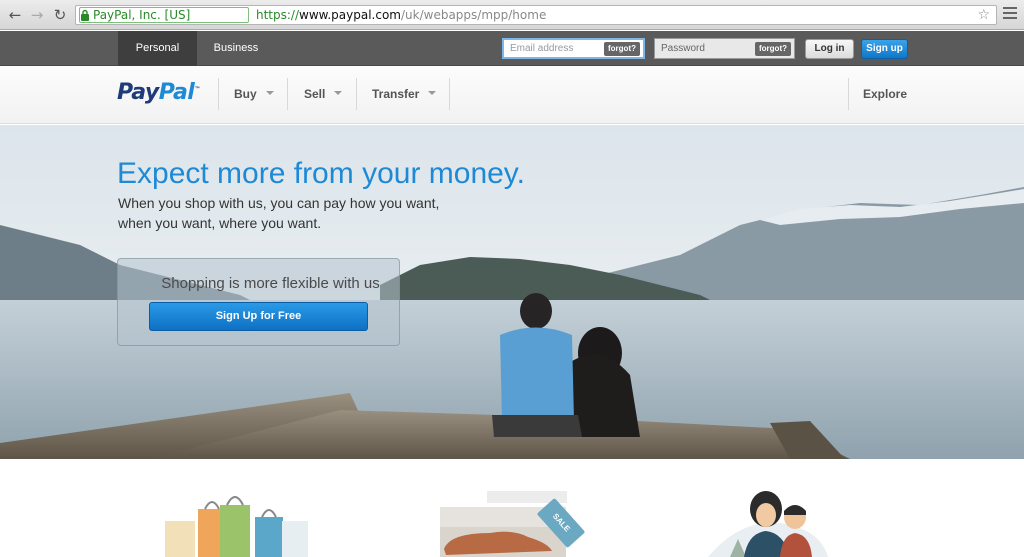  Describe the element at coordinates (350, 15) in the screenshot. I see `url-host: www.paypal.com` at that location.